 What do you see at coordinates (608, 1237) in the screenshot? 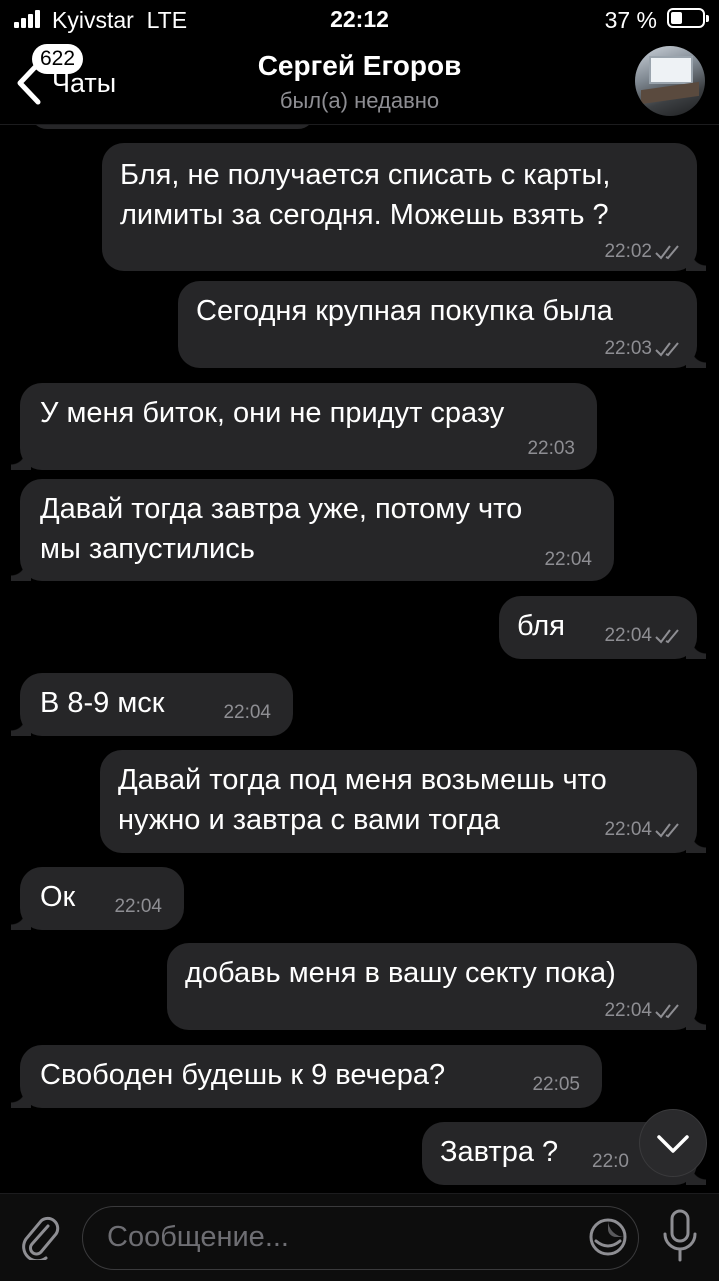
I see `sticker-icon` at bounding box center [608, 1237].